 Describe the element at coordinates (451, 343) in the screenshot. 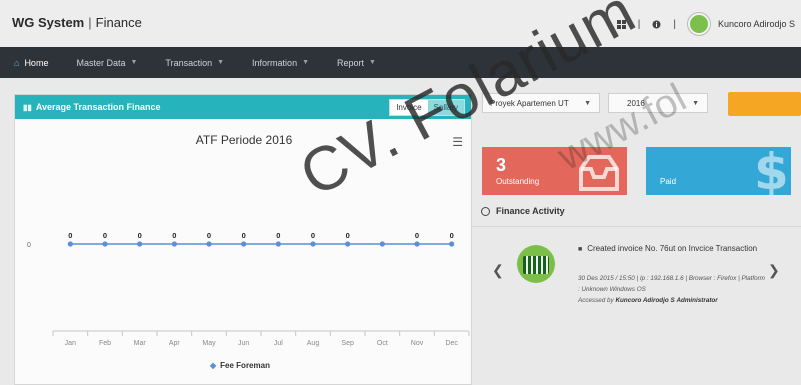

I see `x-tick-label: Dec` at that location.